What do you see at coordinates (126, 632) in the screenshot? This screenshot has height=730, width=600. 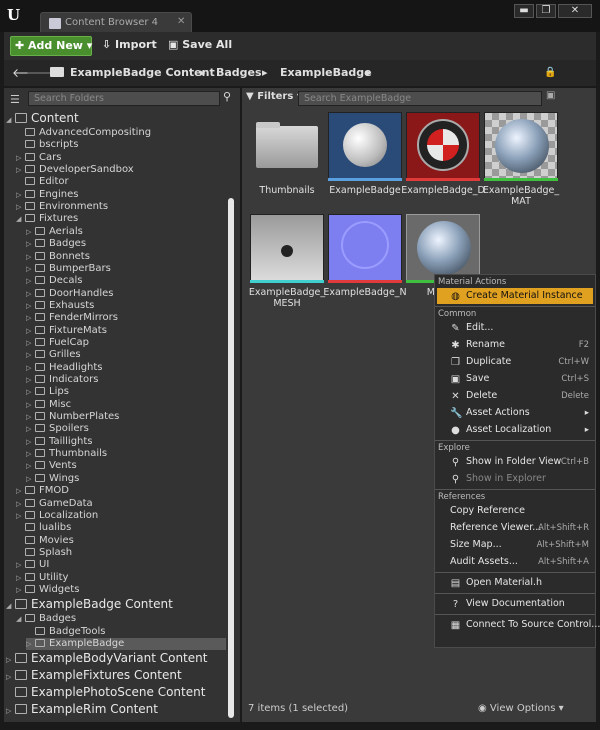 I see `tree-item: BadgeTools` at bounding box center [126, 632].